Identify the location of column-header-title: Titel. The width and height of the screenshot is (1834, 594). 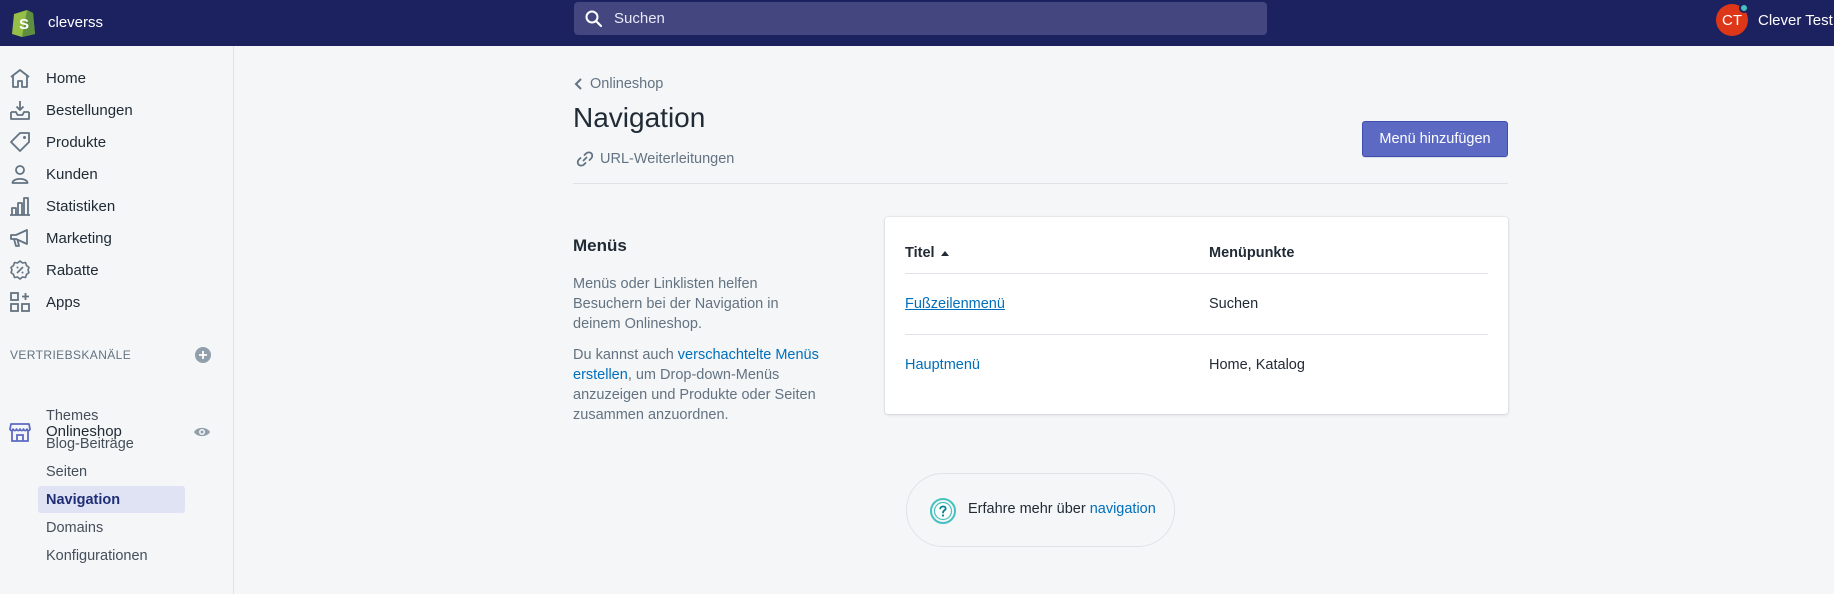
(927, 253).